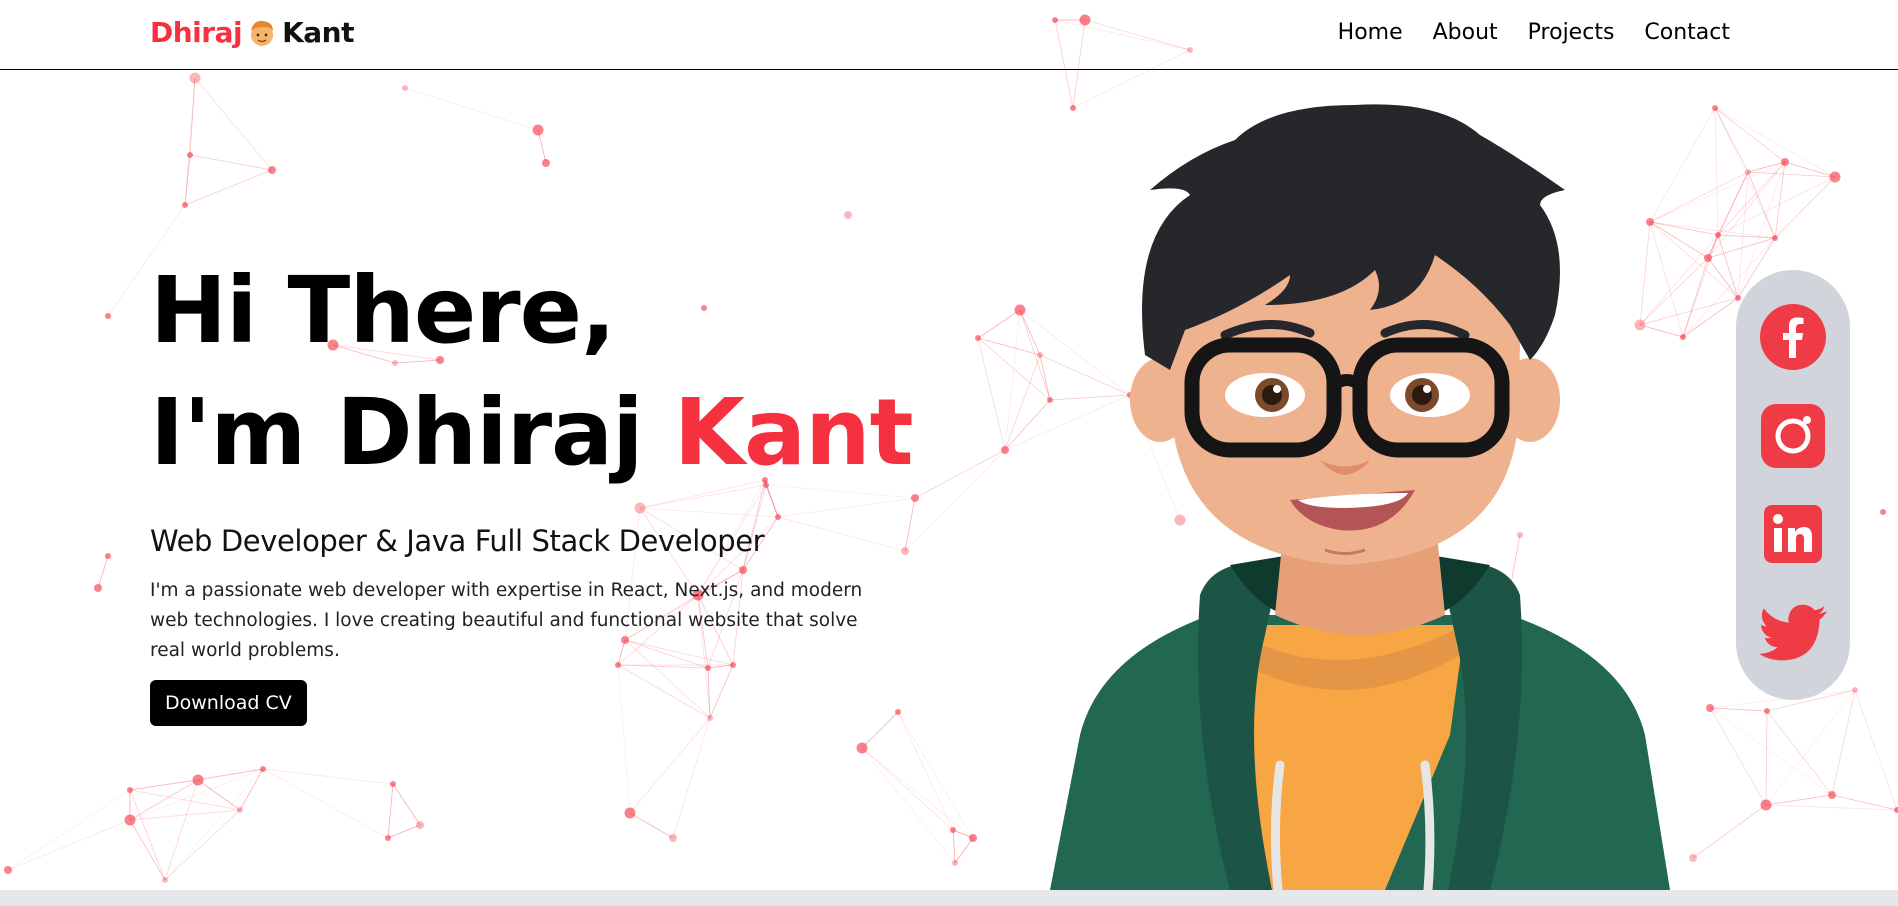 The width and height of the screenshot is (1898, 906). What do you see at coordinates (318, 32) in the screenshot?
I see `logo-last-name: Kant` at bounding box center [318, 32].